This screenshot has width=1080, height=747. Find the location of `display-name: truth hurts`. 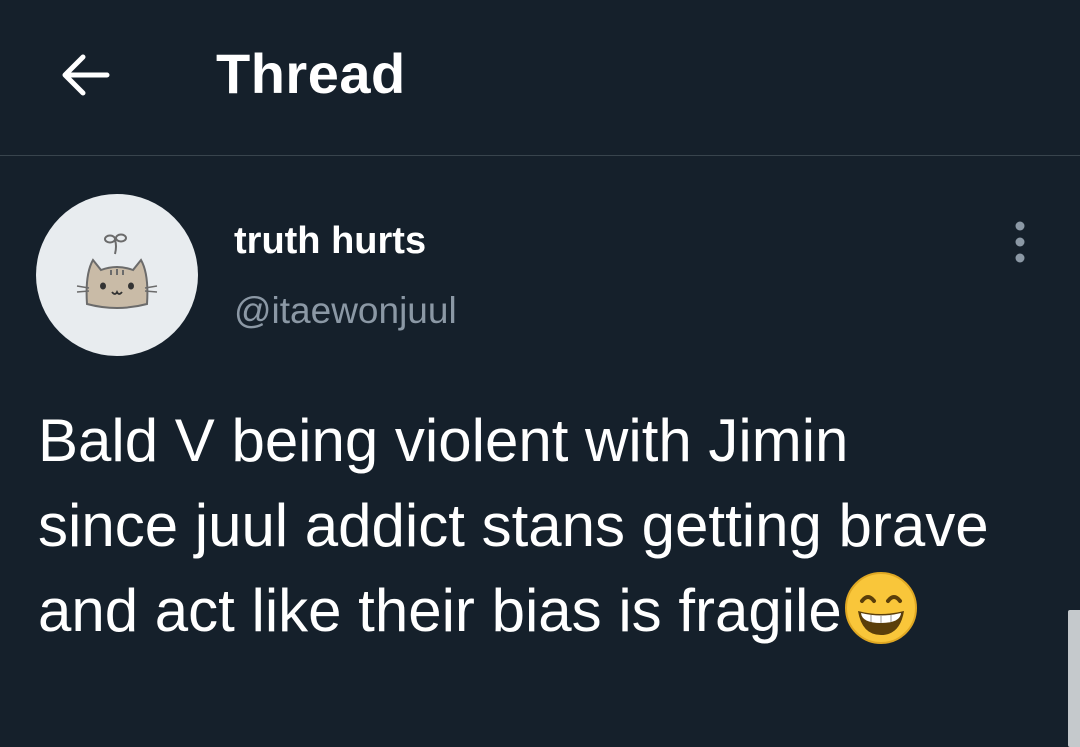

display-name: truth hurts is located at coordinates (330, 241).